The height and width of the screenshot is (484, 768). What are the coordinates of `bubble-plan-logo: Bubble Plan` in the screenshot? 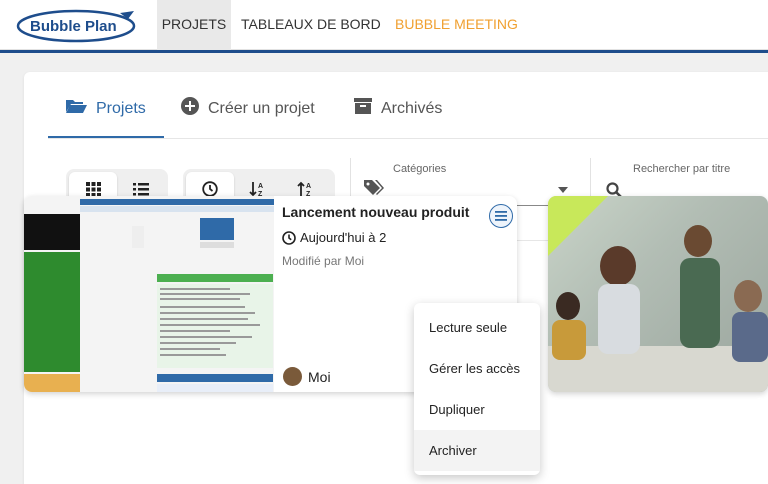 It's located at (78, 25).